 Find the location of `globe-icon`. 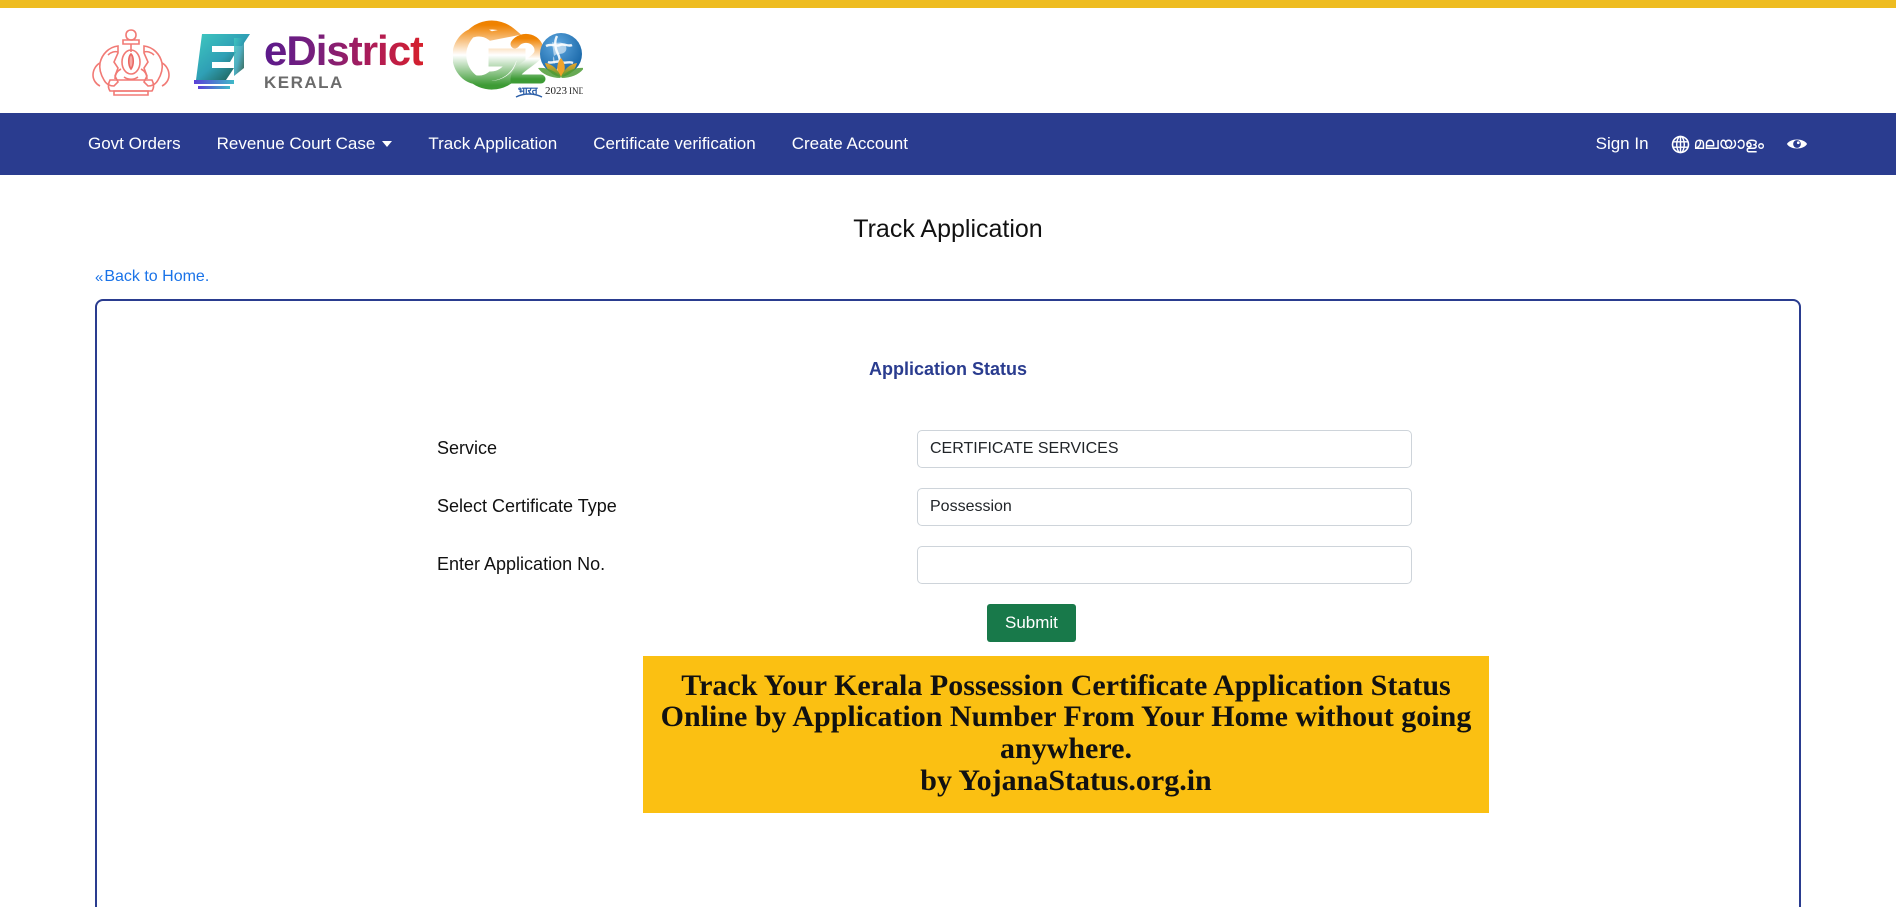

globe-icon is located at coordinates (1680, 144).